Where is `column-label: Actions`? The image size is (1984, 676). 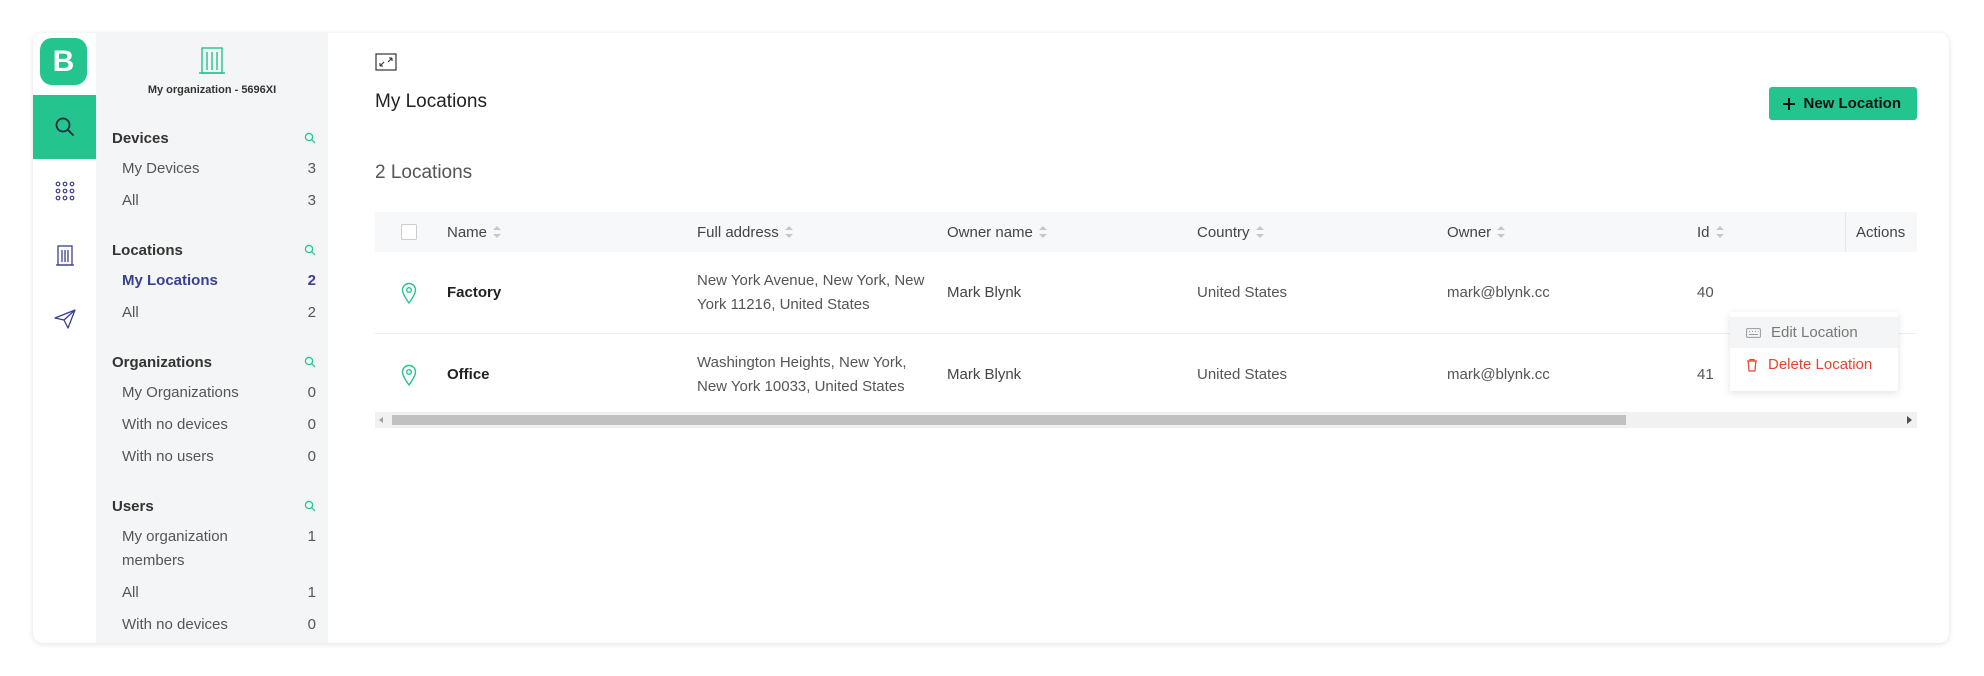
column-label: Actions is located at coordinates (1881, 232).